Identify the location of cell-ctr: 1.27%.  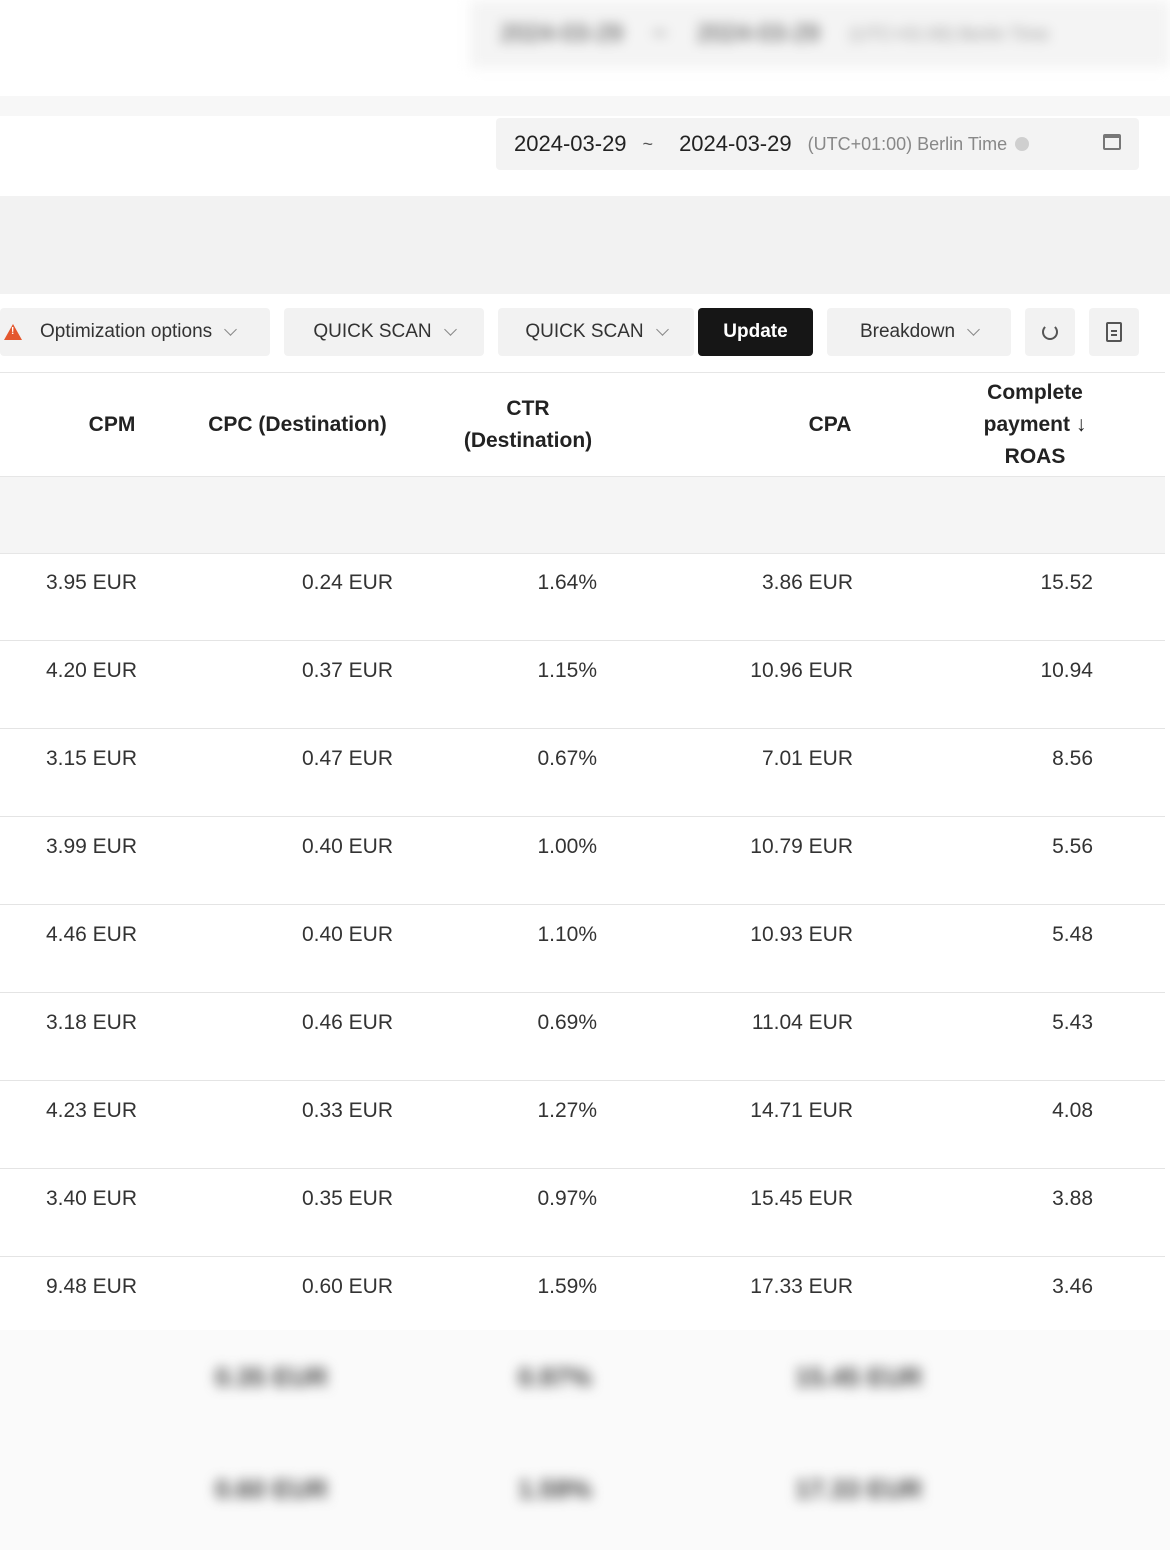
(567, 1110).